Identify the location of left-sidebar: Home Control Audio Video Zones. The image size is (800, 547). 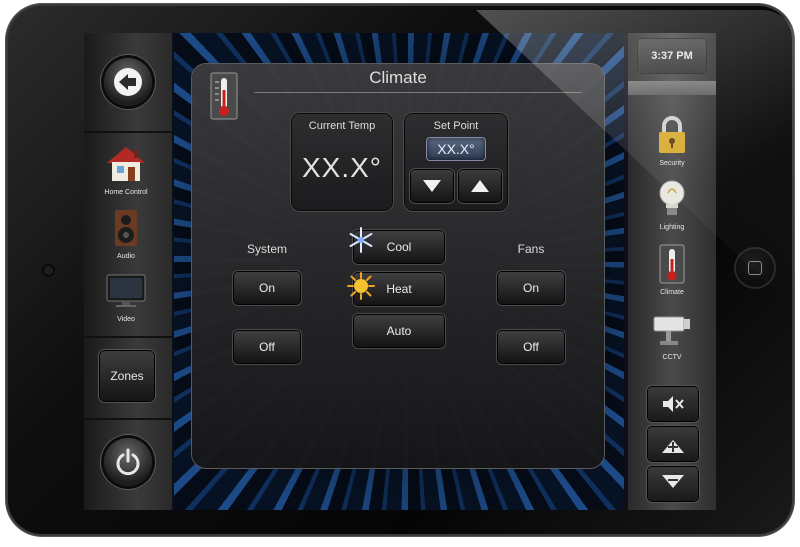
(128, 271).